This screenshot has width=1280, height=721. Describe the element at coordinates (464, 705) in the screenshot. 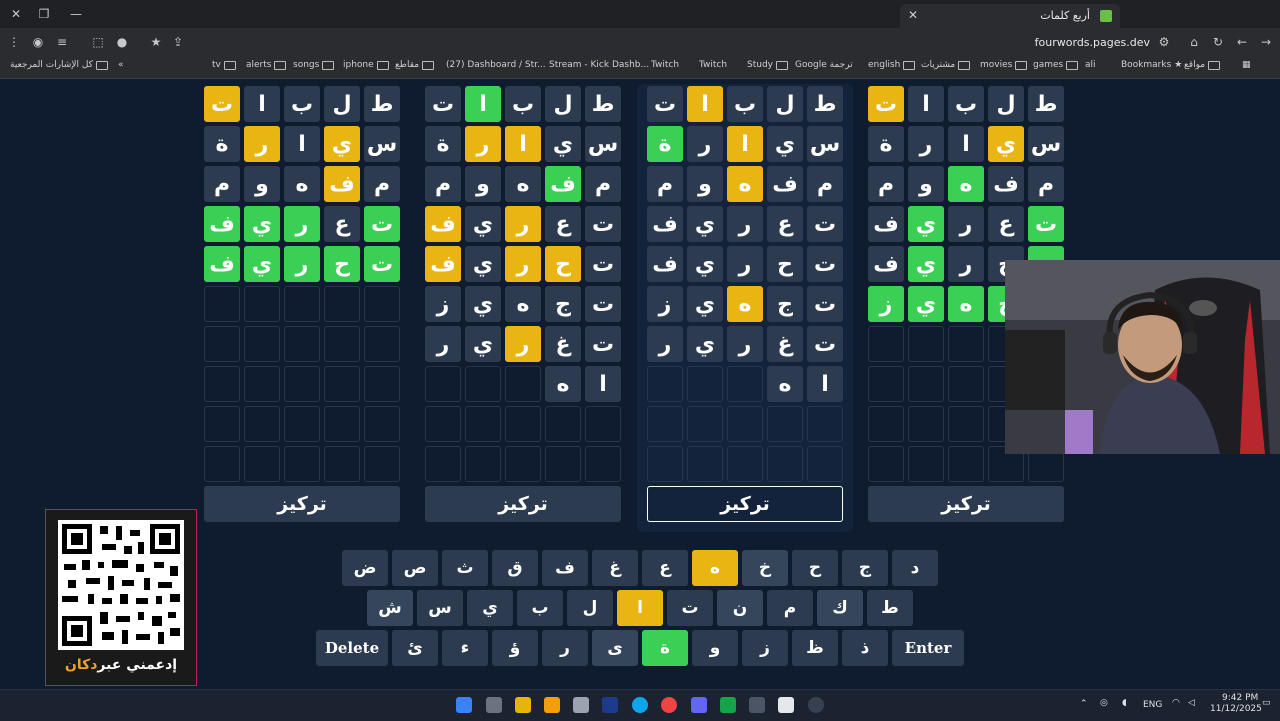

I see `start-icon` at that location.